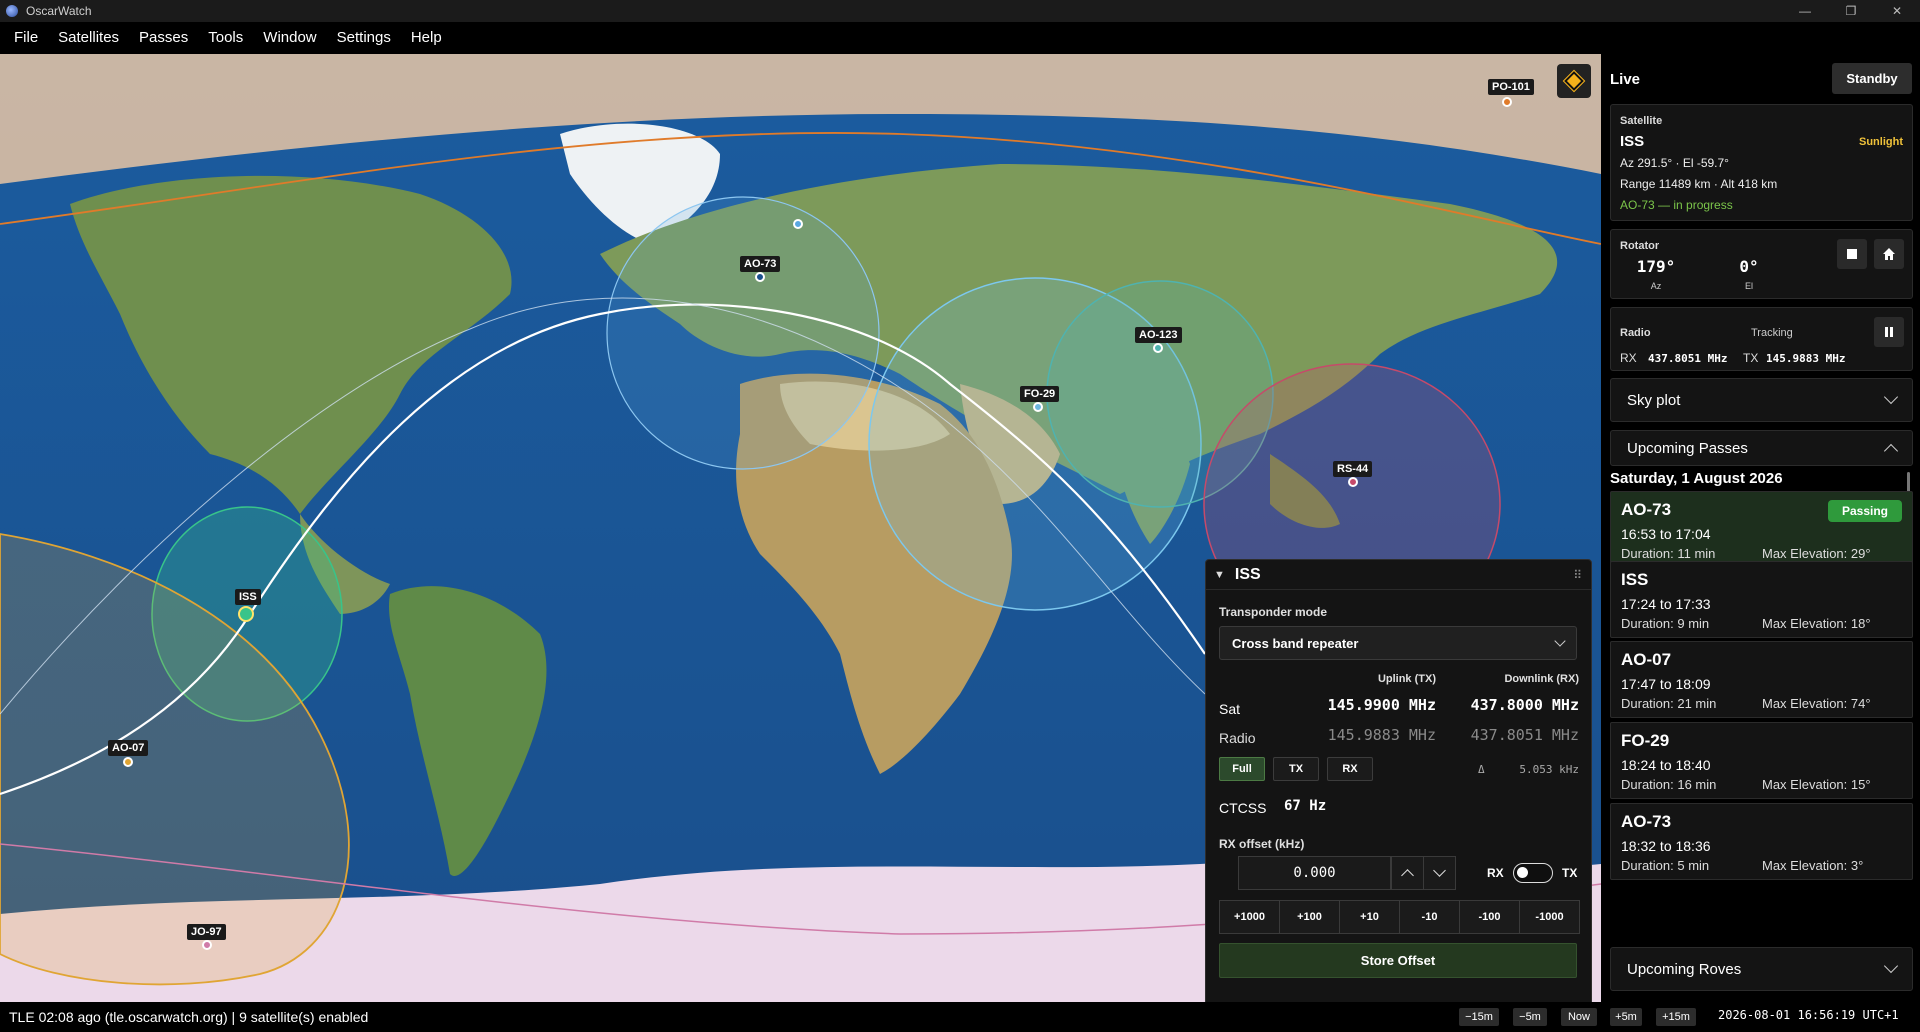 Image resolution: width=1920 pixels, height=1032 pixels. What do you see at coordinates (1522, 872) in the screenshot?
I see `toggle-knob` at bounding box center [1522, 872].